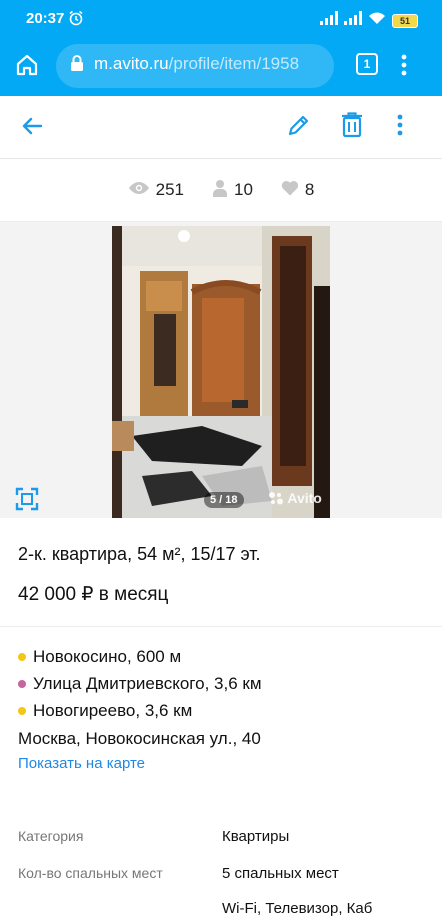 This screenshot has width=442, height=917. Describe the element at coordinates (352, 127) in the screenshot. I see `delete-trash-icon` at that location.